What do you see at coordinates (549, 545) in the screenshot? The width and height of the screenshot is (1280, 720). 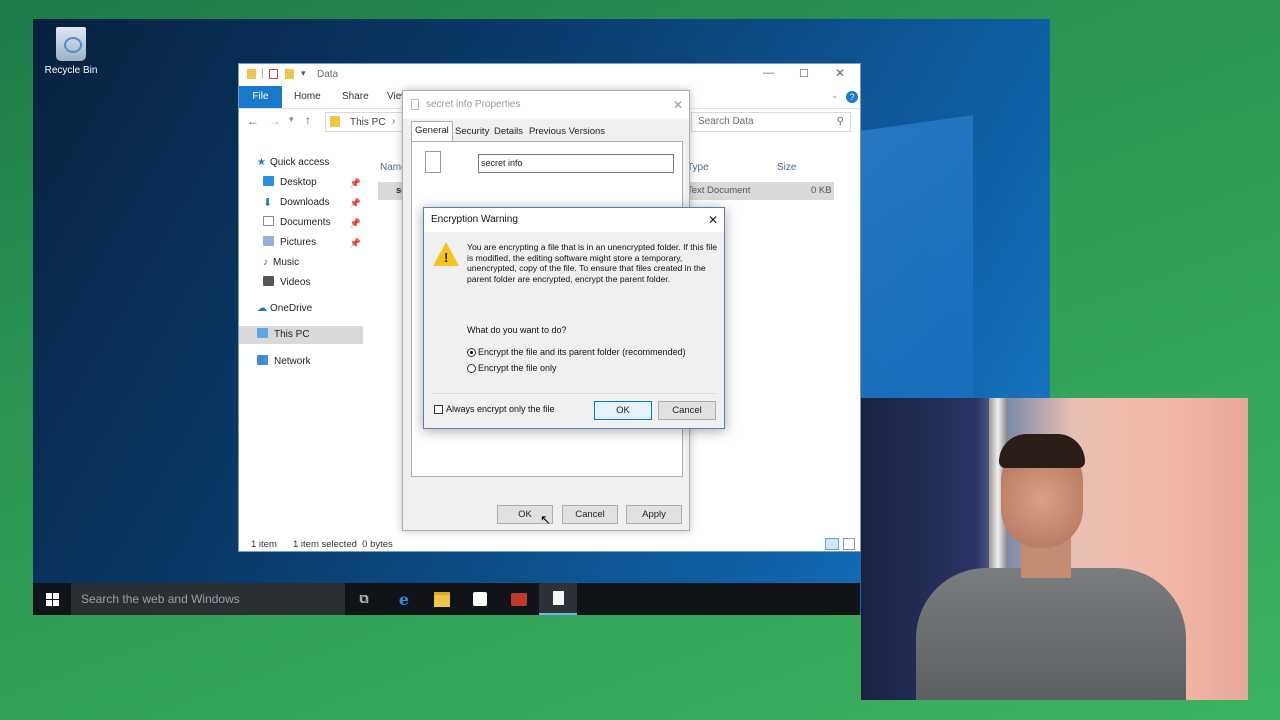 I see `status-bar: 1 item 1 item selected 0 bytes` at bounding box center [549, 545].